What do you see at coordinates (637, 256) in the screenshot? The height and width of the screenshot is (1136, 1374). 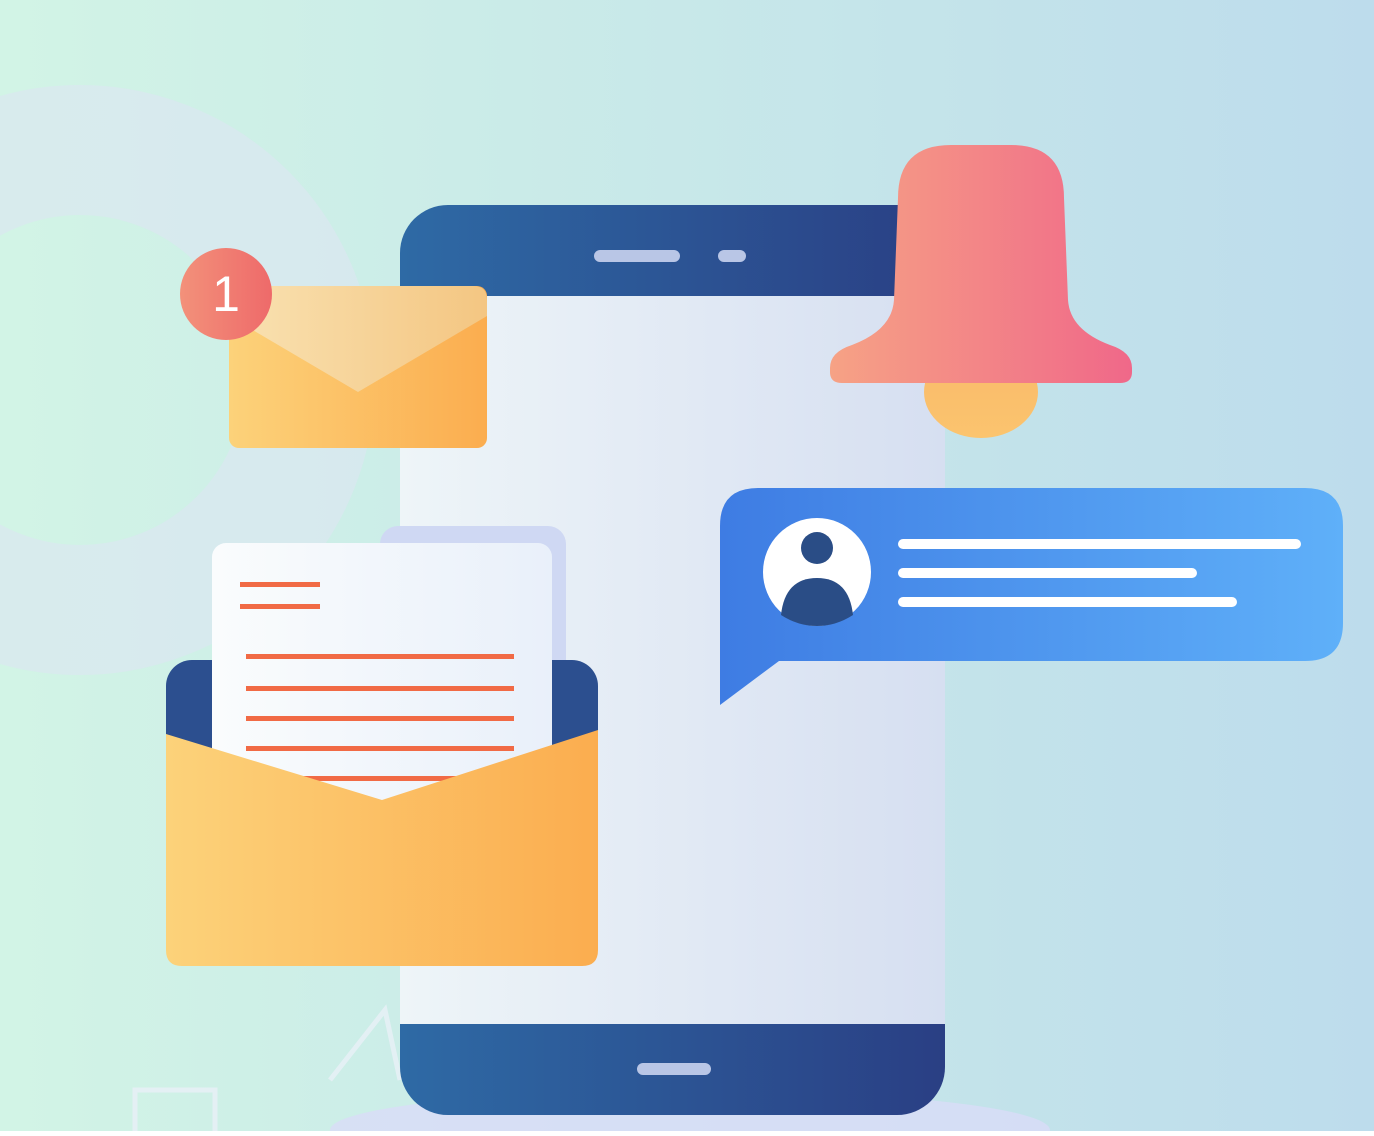 I see `phone-speaker` at bounding box center [637, 256].